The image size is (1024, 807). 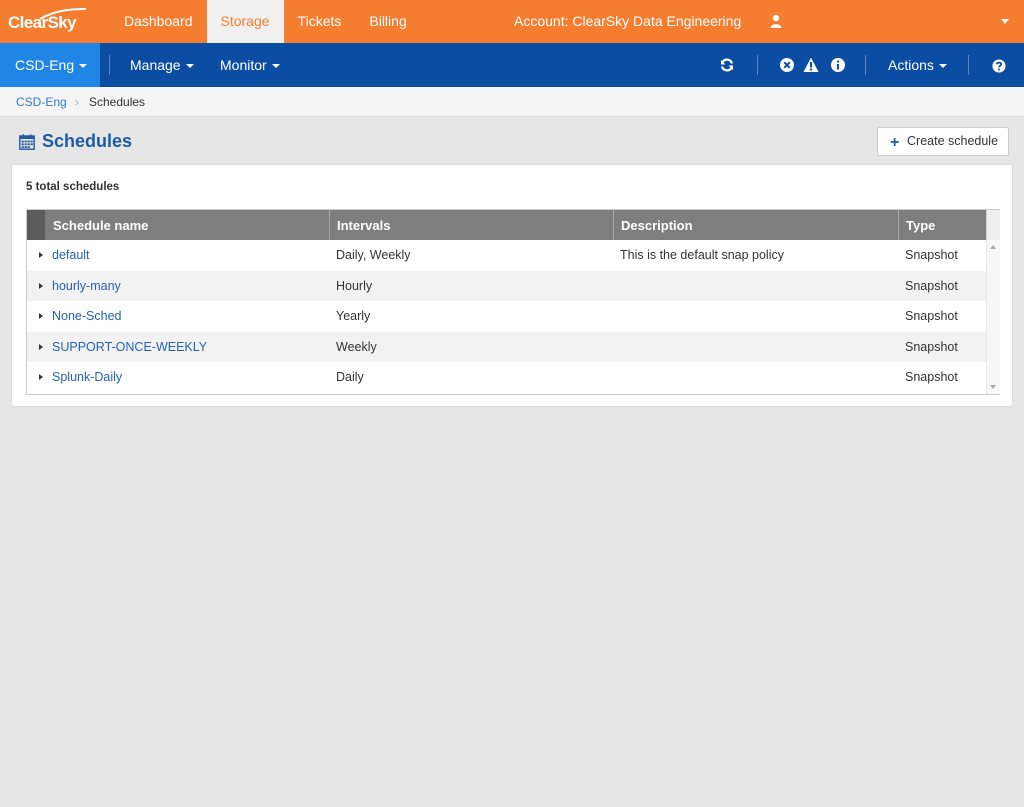 What do you see at coordinates (628, 21) in the screenshot?
I see `account-label: Account: ClearSky Data Engineering` at bounding box center [628, 21].